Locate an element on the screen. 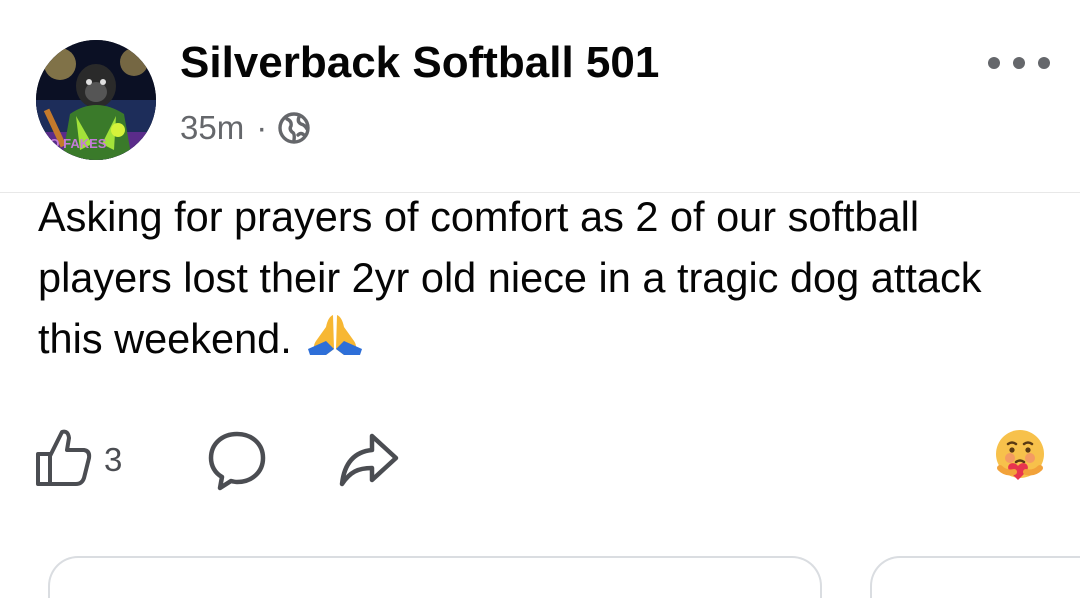 The height and width of the screenshot is (598, 1080). more-options-icon is located at coordinates (1019, 63).